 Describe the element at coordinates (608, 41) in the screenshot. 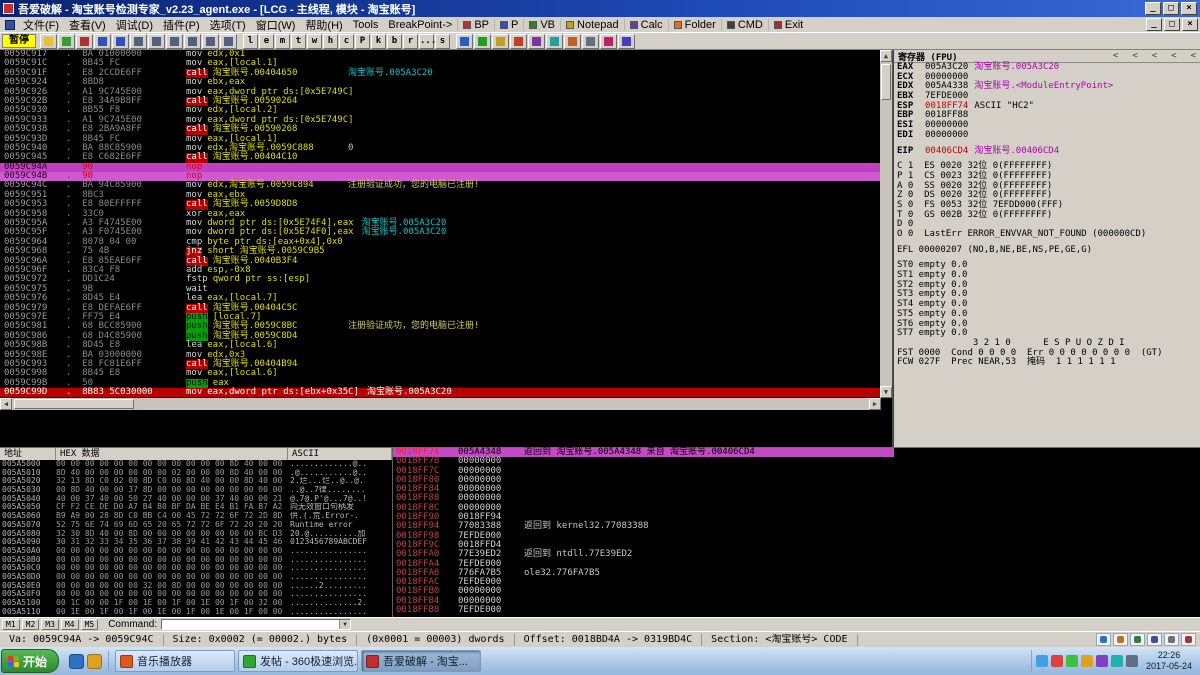

I see `plugin-9-button` at that location.